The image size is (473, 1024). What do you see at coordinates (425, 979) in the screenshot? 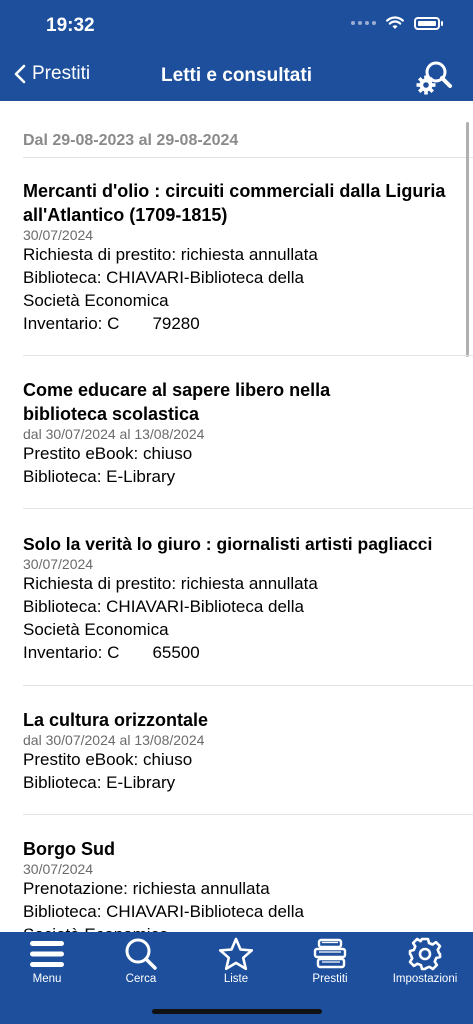
I see `tab-label: Impostazioni` at bounding box center [425, 979].